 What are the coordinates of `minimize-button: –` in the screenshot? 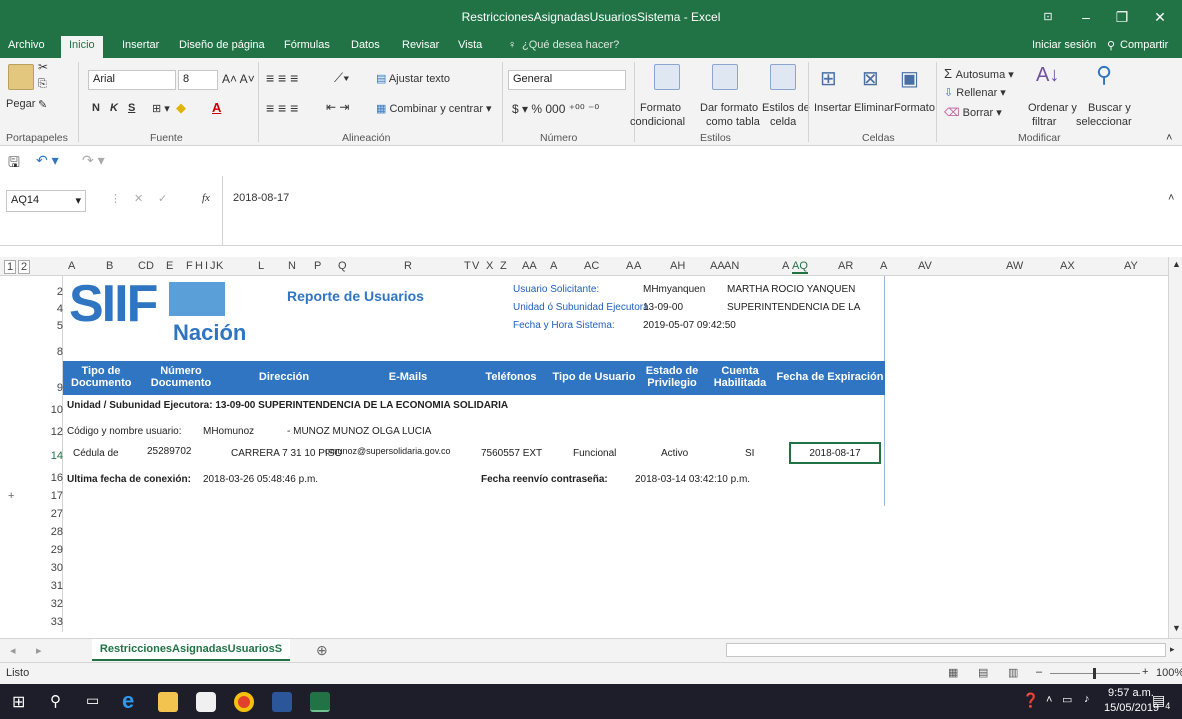 It's located at (1086, 17).